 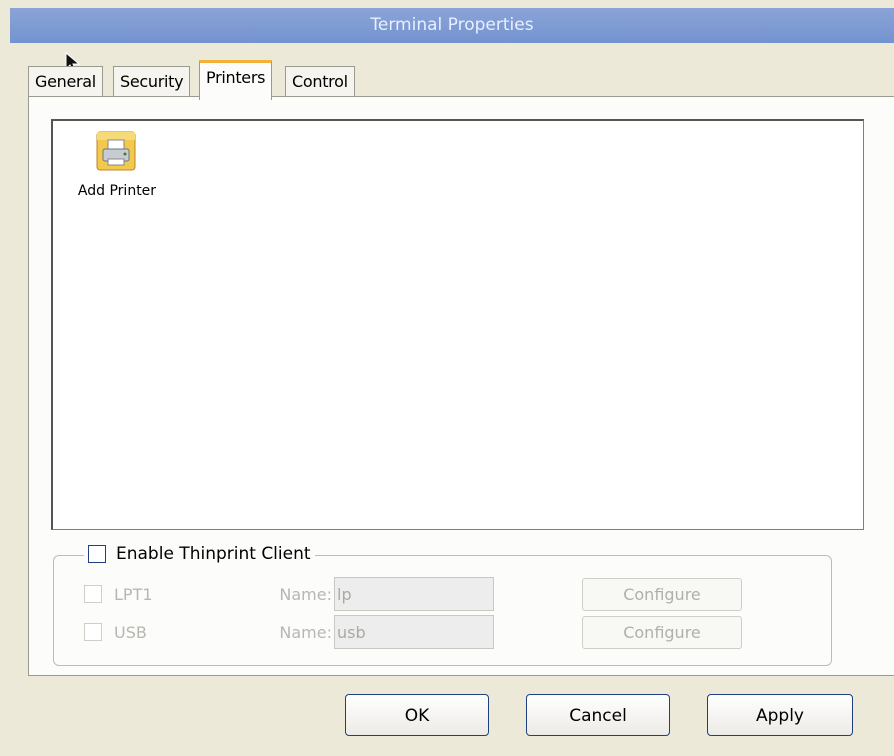 I want to click on tab-security: Security, so click(x=152, y=81).